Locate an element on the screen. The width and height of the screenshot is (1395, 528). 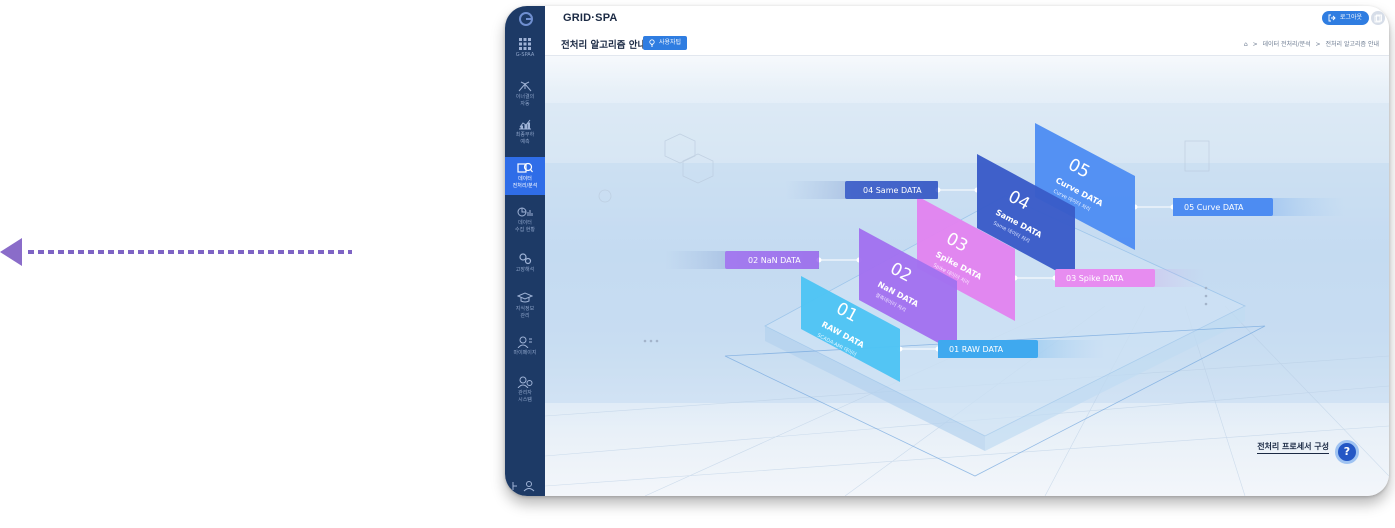
chart-icon is located at coordinates (525, 124).